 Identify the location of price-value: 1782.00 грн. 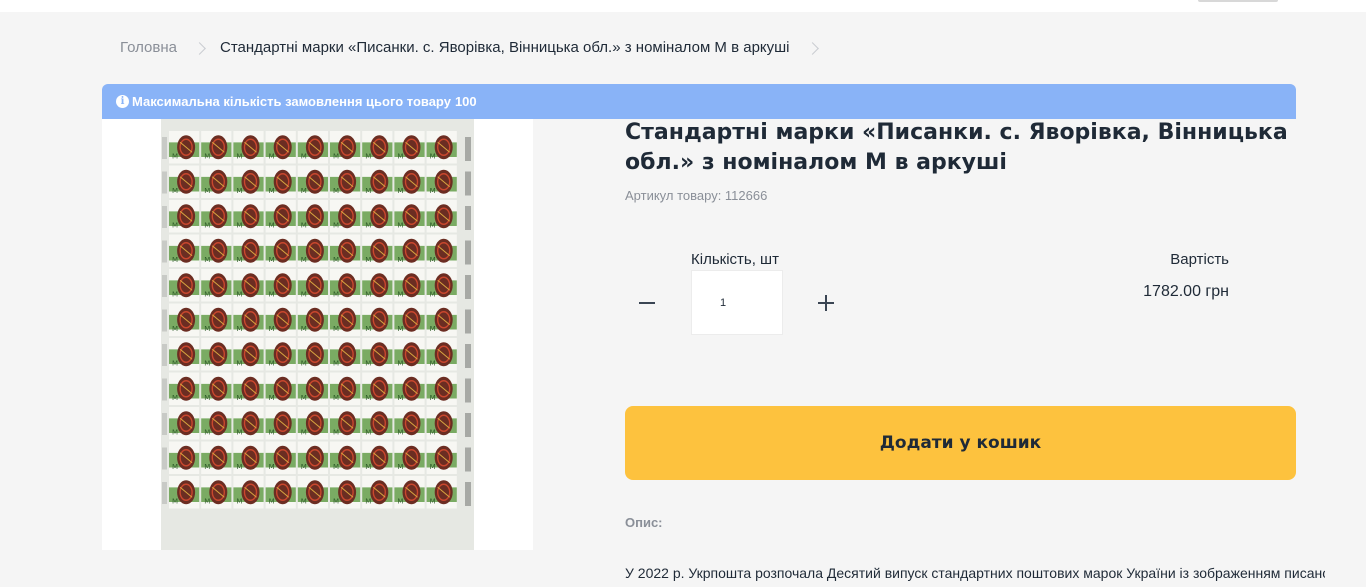
(1186, 291).